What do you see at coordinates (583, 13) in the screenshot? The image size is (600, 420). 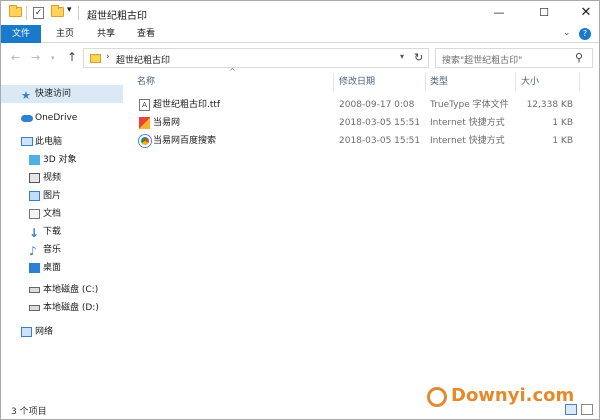 I see `close-button: ✕` at bounding box center [583, 13].